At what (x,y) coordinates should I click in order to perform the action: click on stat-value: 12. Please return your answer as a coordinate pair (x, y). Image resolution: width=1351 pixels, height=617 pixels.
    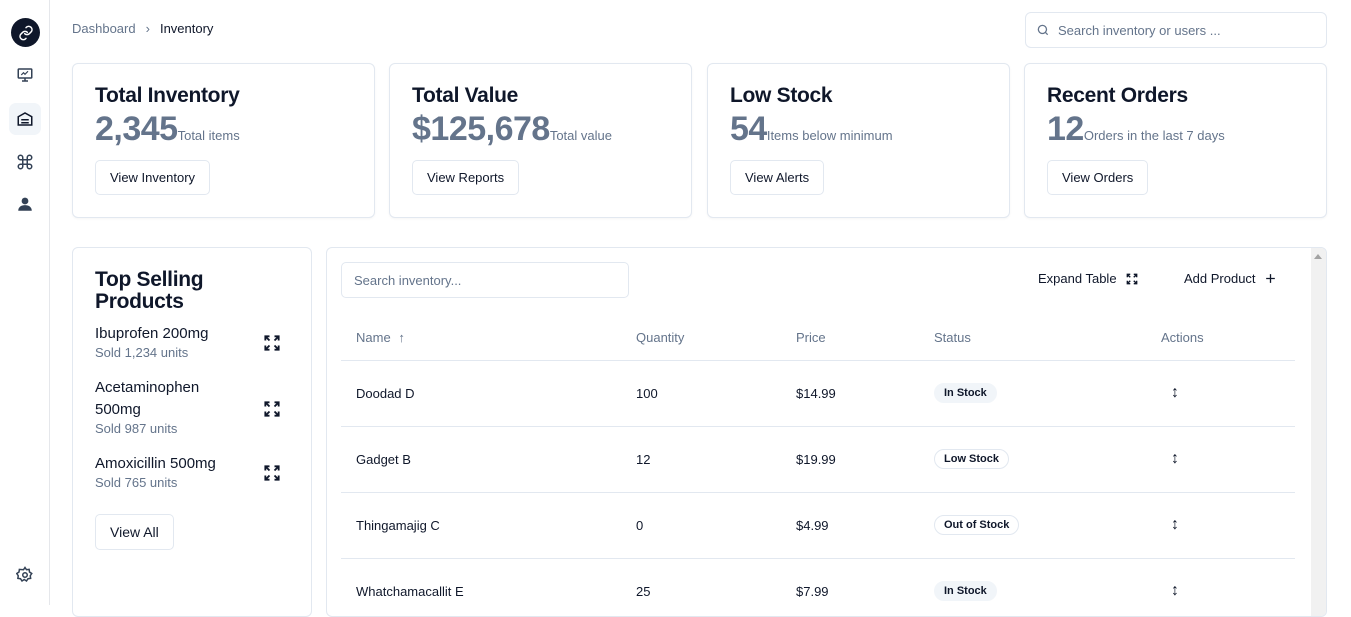
    Looking at the image, I should click on (1065, 129).